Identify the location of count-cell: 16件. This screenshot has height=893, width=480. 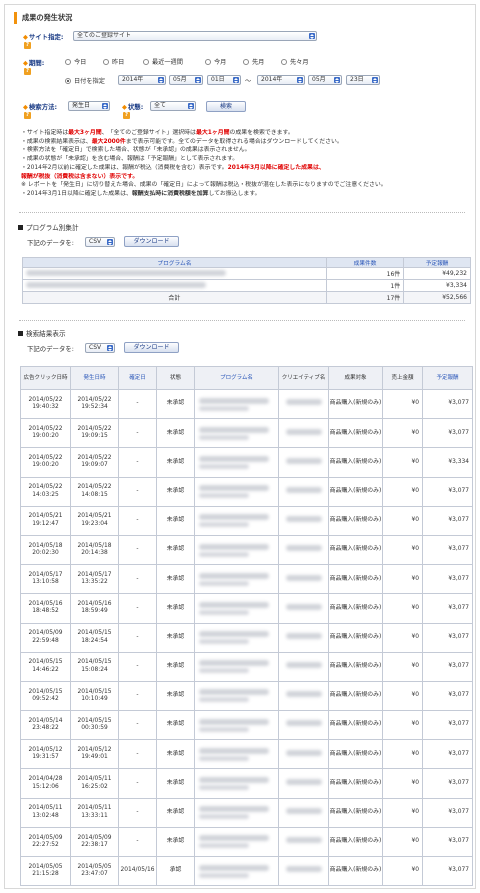
(365, 273).